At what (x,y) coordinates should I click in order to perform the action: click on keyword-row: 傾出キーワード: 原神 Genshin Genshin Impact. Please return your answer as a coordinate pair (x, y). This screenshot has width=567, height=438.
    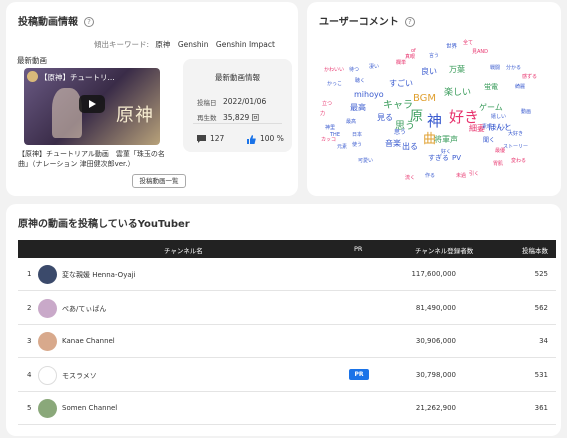
    Looking at the image, I should click on (187, 44).